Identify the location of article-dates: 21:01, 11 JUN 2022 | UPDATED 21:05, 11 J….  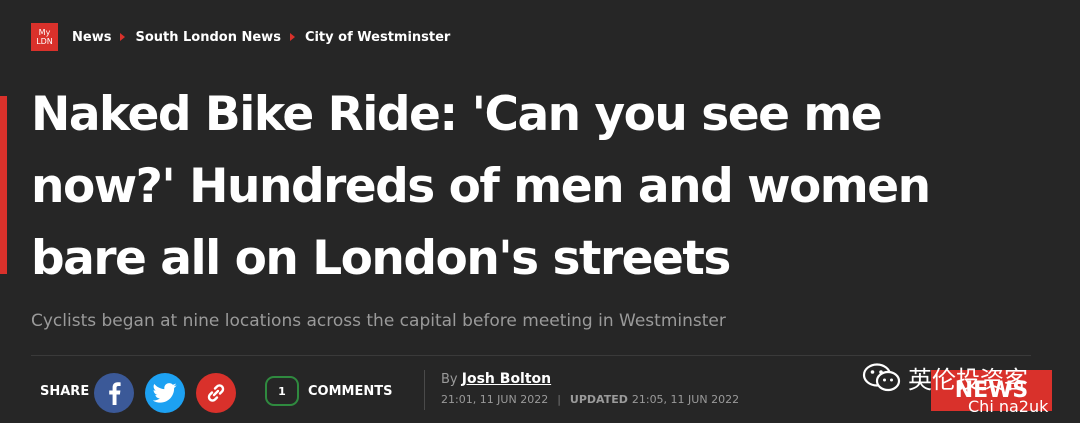
(590, 399).